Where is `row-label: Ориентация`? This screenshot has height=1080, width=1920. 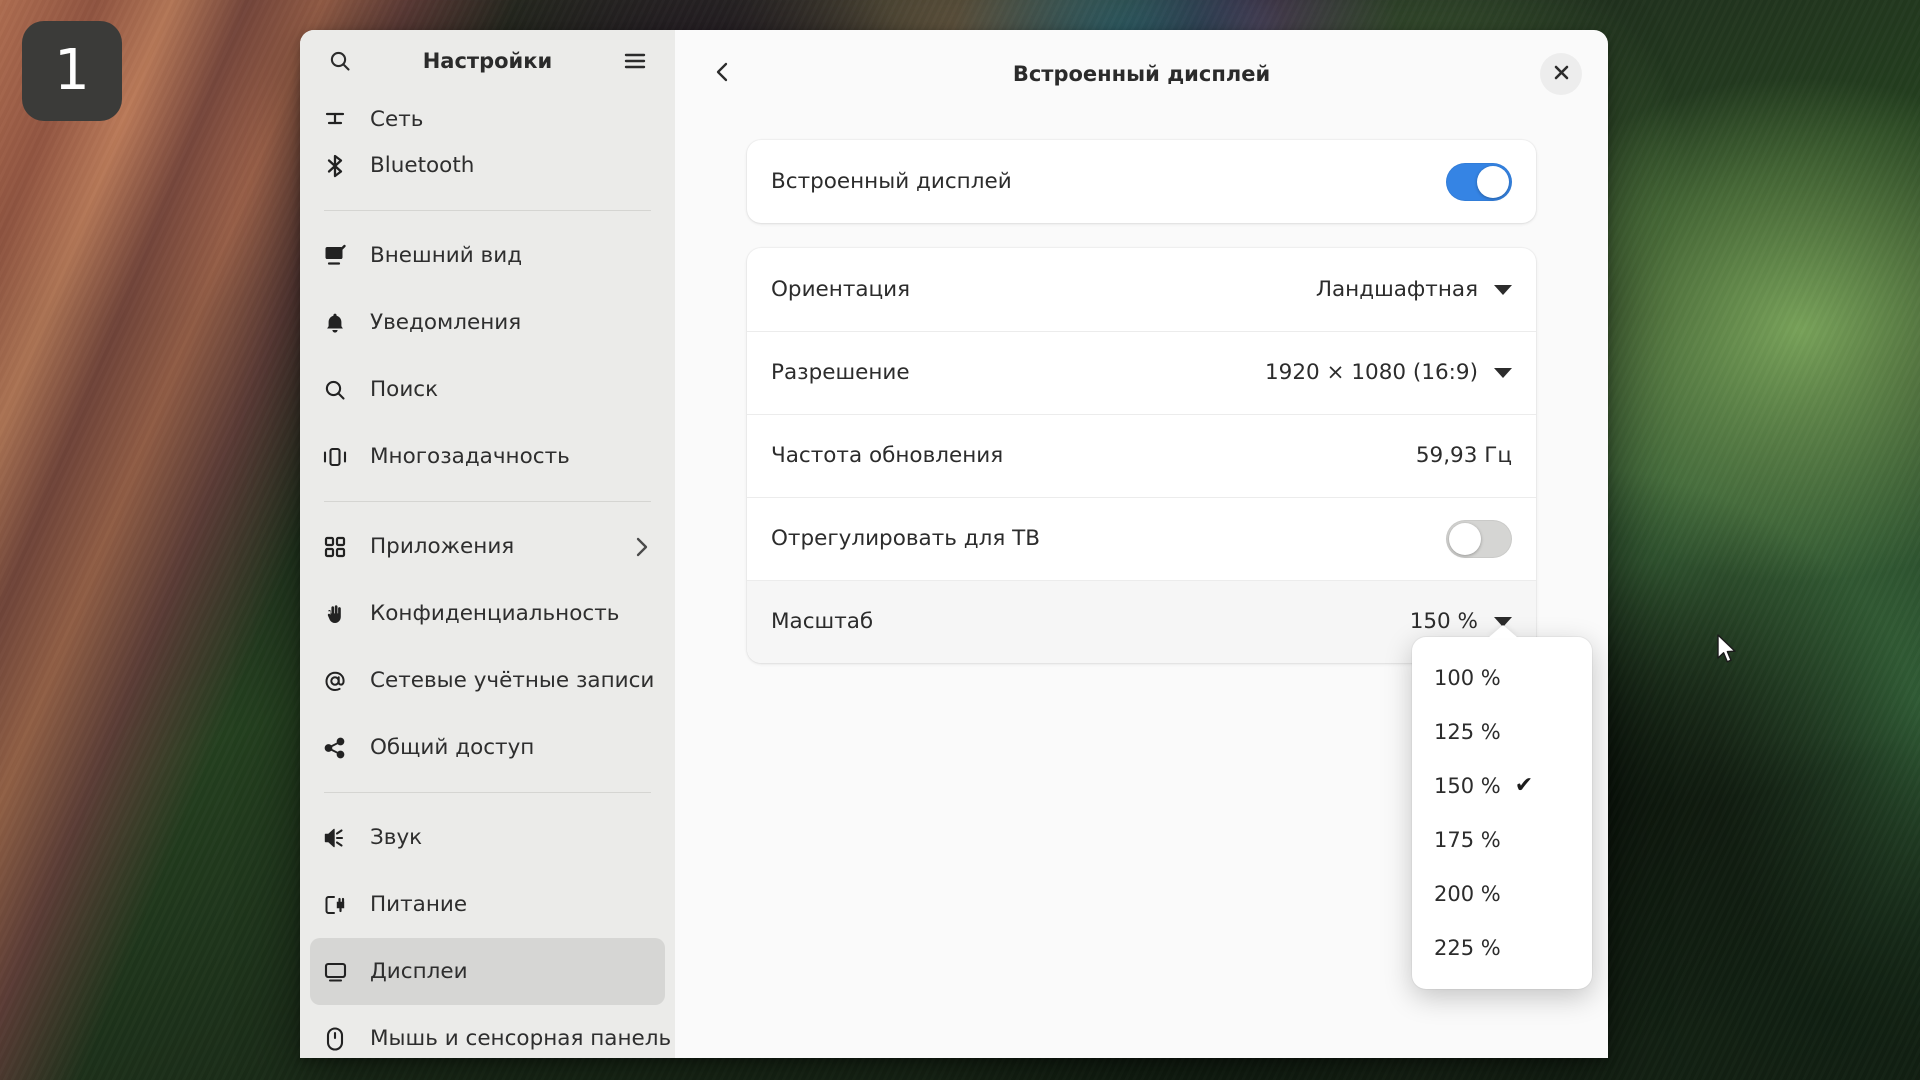 row-label: Ориентация is located at coordinates (841, 289).